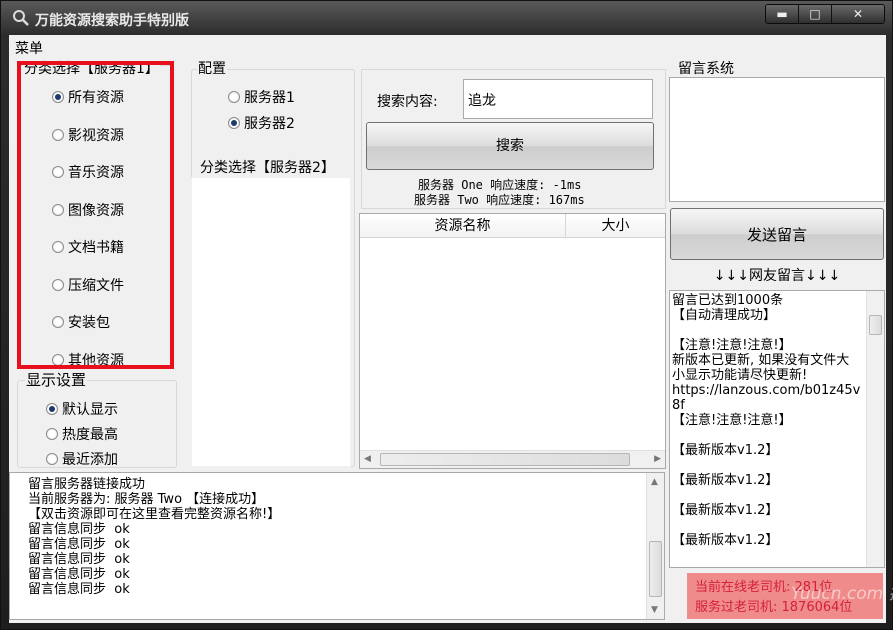 Image resolution: width=893 pixels, height=630 pixels. What do you see at coordinates (875, 429) in the screenshot?
I see `message-vscrollbar` at bounding box center [875, 429].